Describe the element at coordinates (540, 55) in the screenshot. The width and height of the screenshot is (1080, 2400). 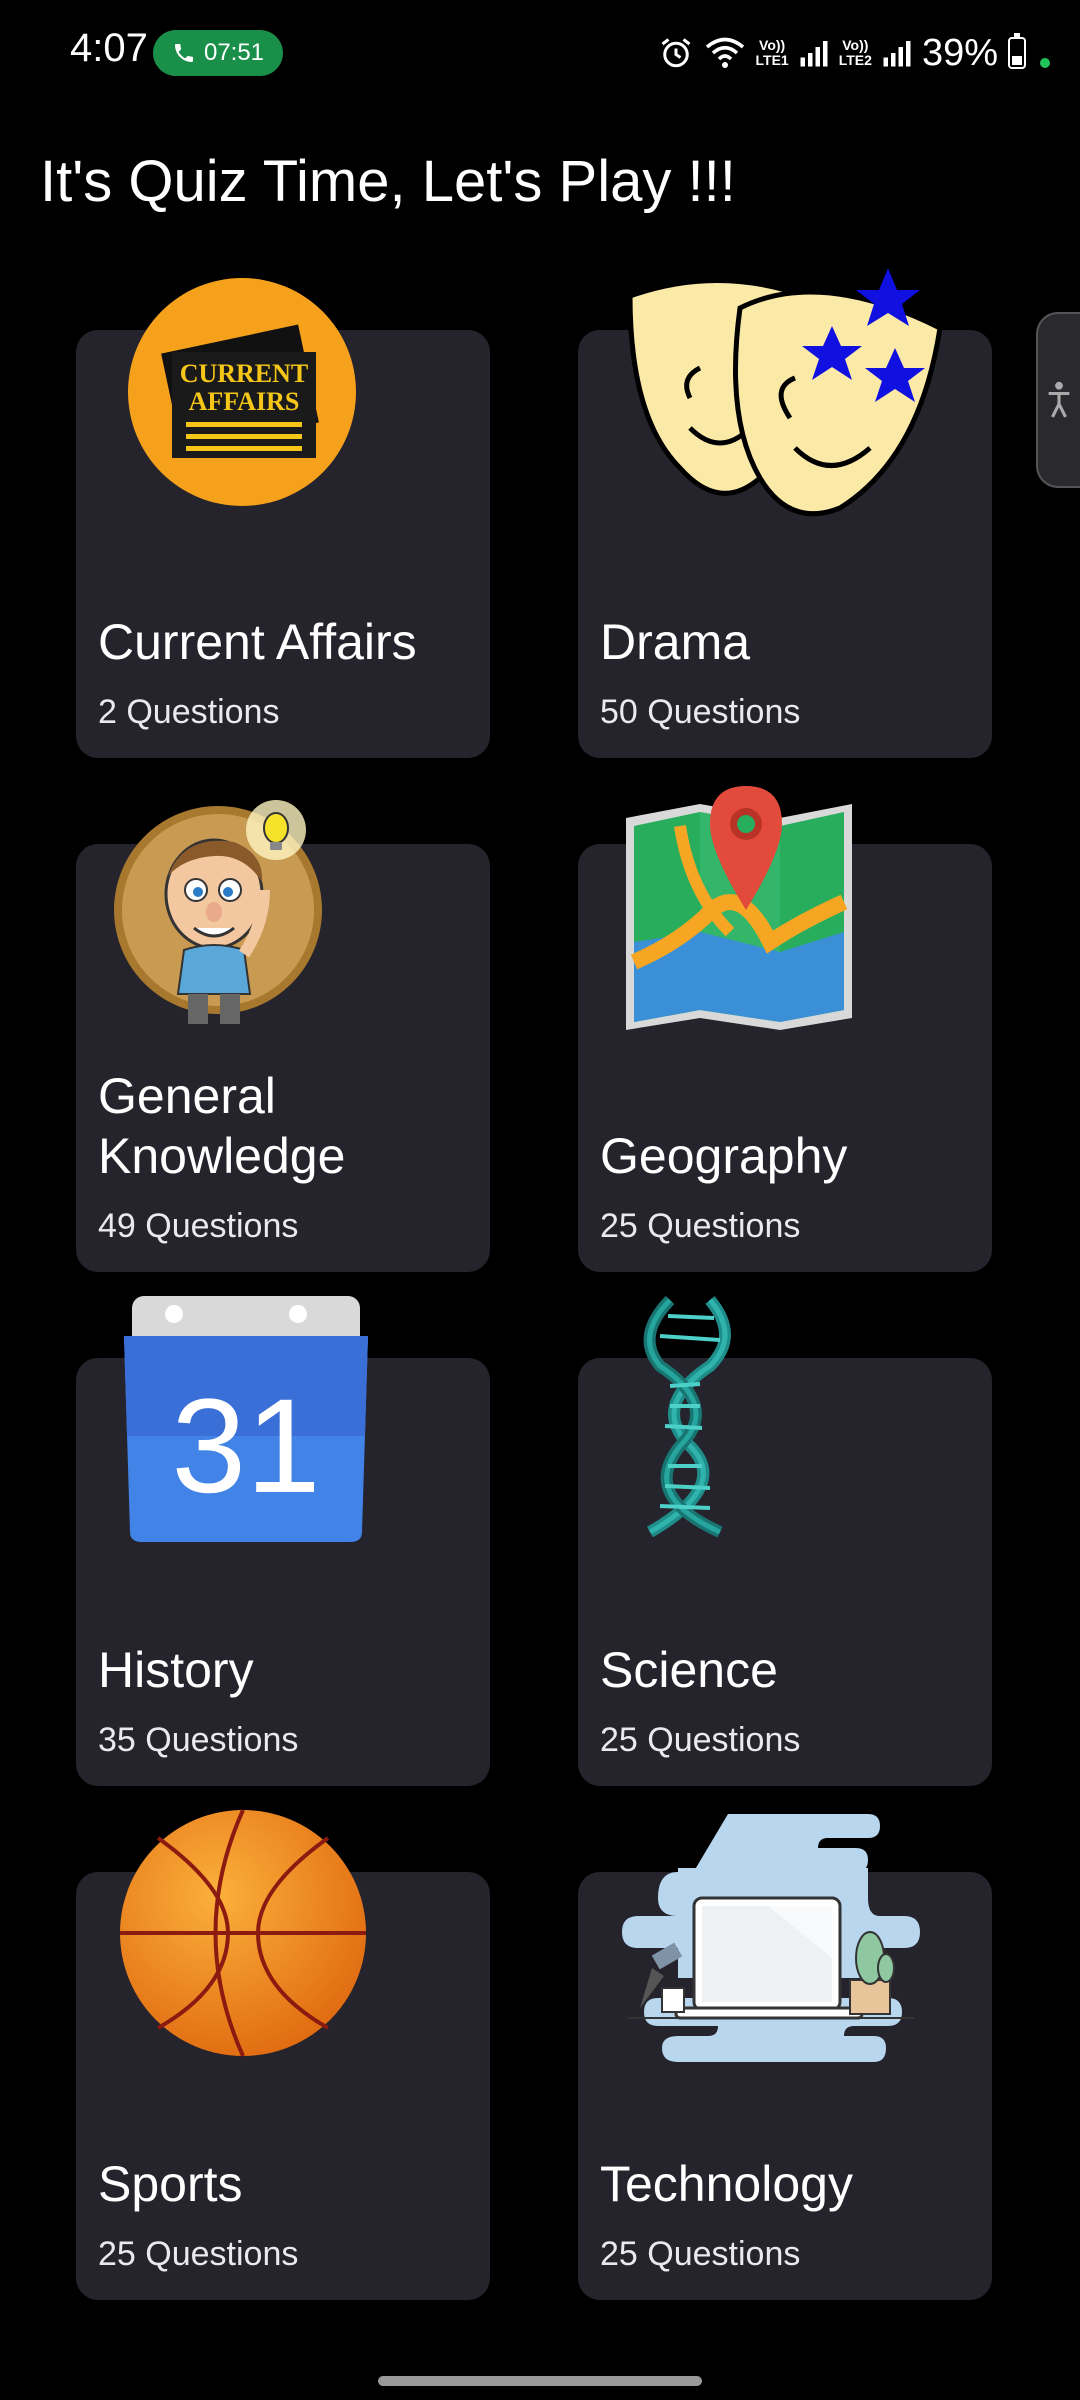
I see `status-bar: 4:07 07:51 Vo)) LTE1 Vo)) LTE2 39%` at that location.